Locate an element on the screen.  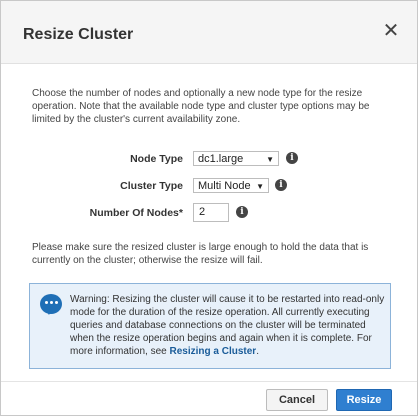
node-type-label: Node Type is located at coordinates (156, 159).